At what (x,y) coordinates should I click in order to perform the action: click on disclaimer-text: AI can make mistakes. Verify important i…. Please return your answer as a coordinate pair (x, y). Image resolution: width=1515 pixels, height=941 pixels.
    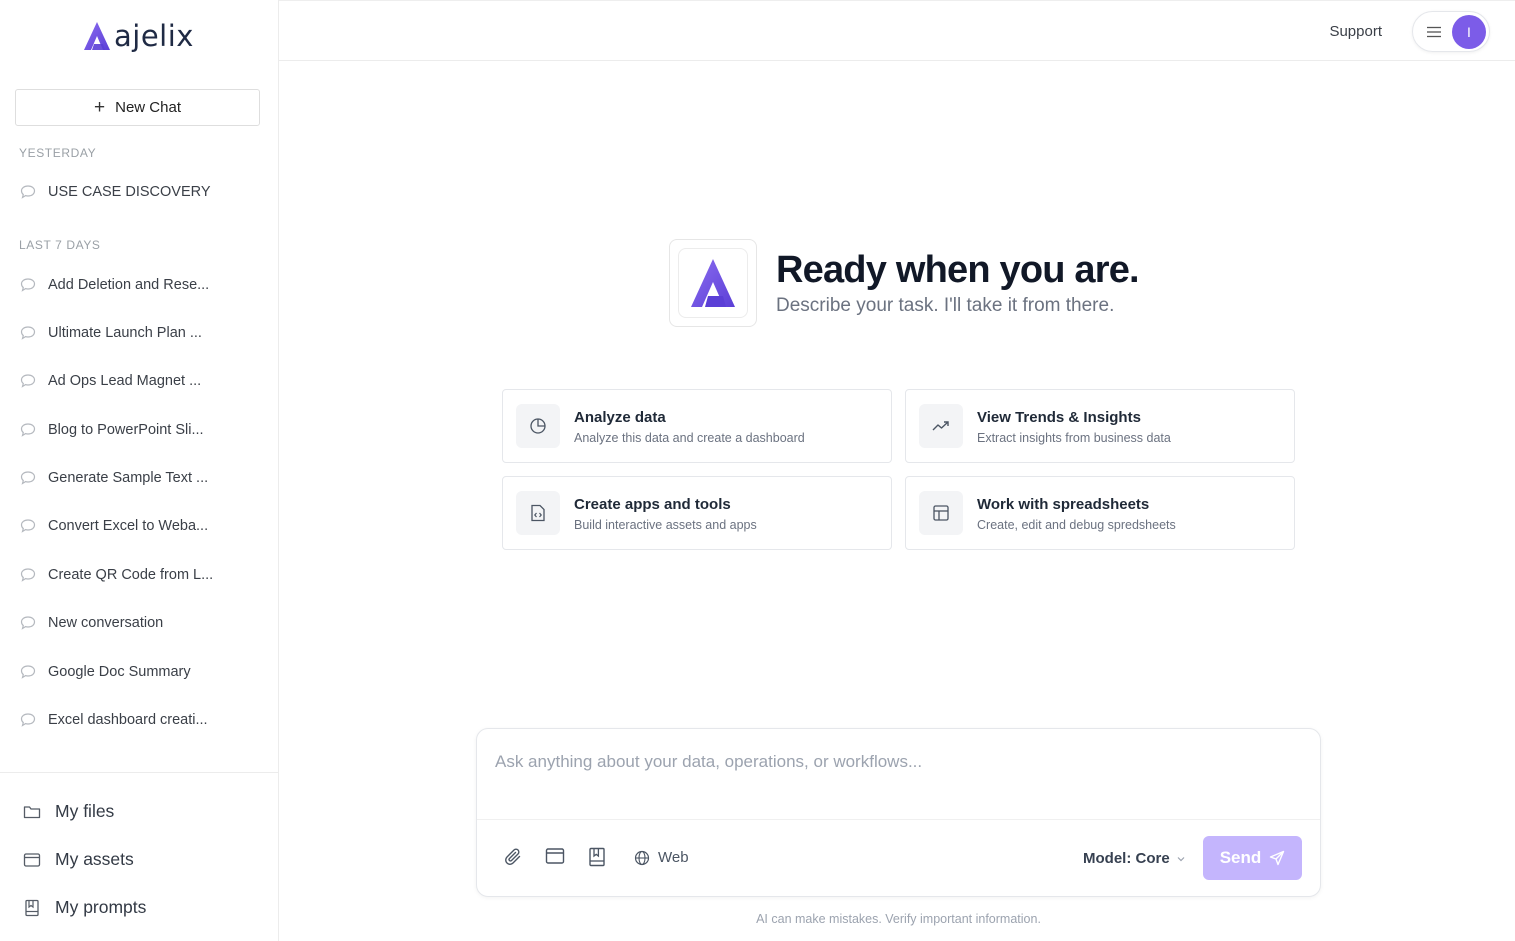
    Looking at the image, I should click on (898, 919).